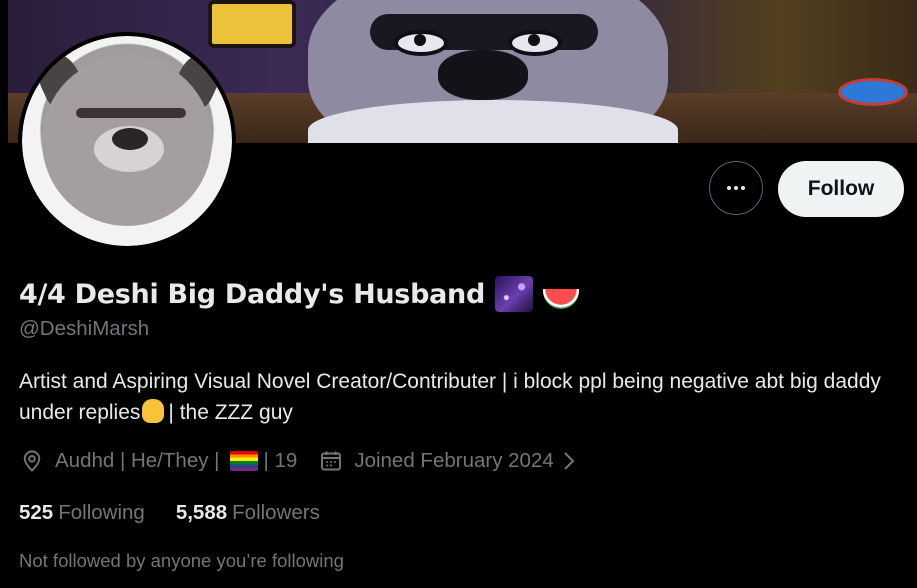  I want to click on followers-label: Followers, so click(276, 512).